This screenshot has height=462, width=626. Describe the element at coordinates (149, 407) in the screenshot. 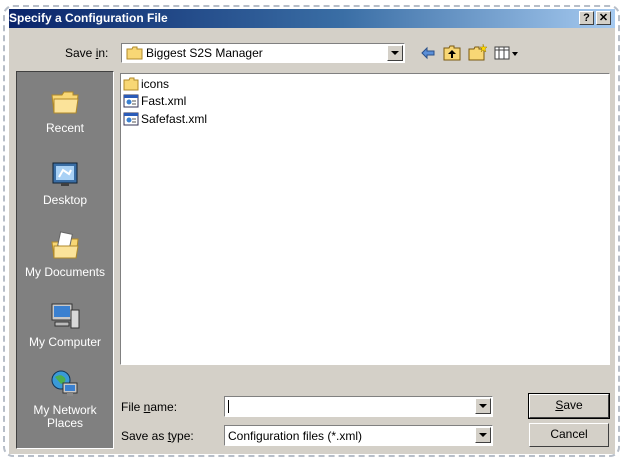

I see `file-name-label: File name:` at that location.